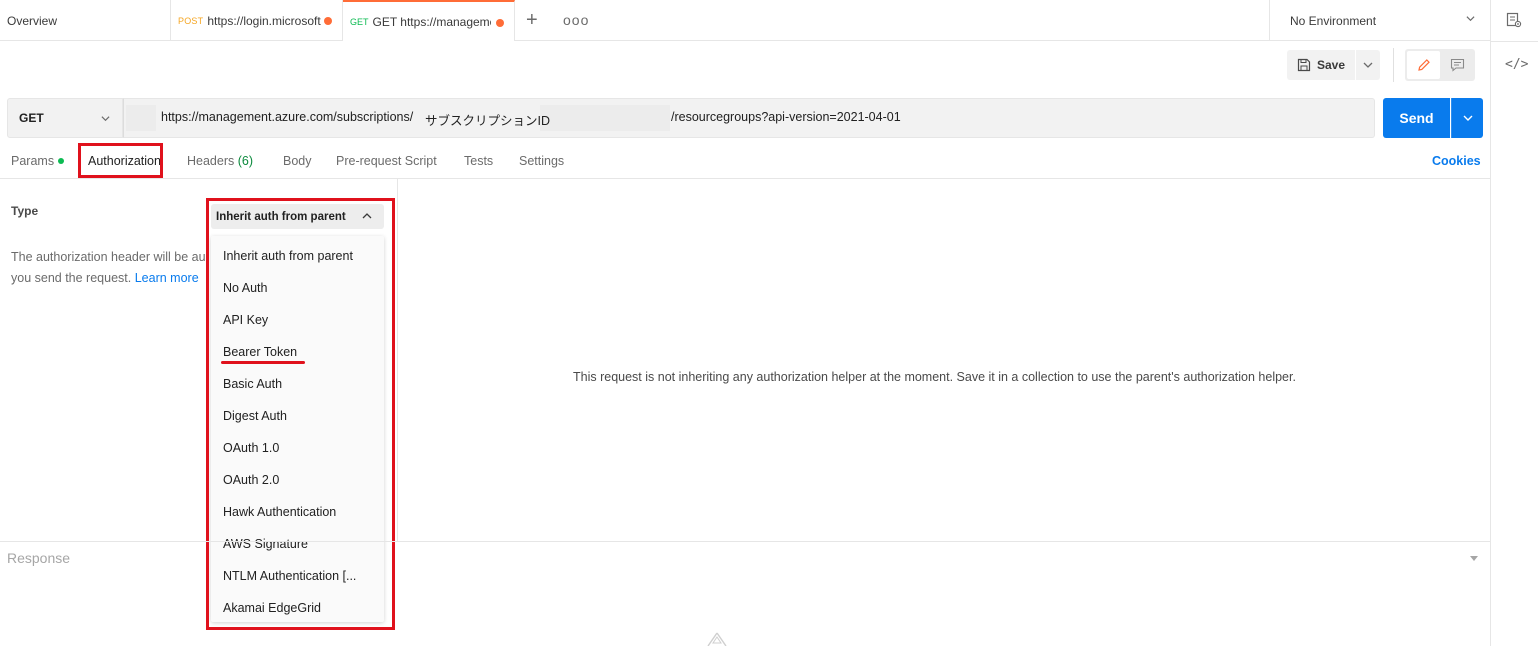 The width and height of the screenshot is (1538, 646). Describe the element at coordinates (386, 161) in the screenshot. I see `tab-pre-request-script: Pre-request Script` at that location.